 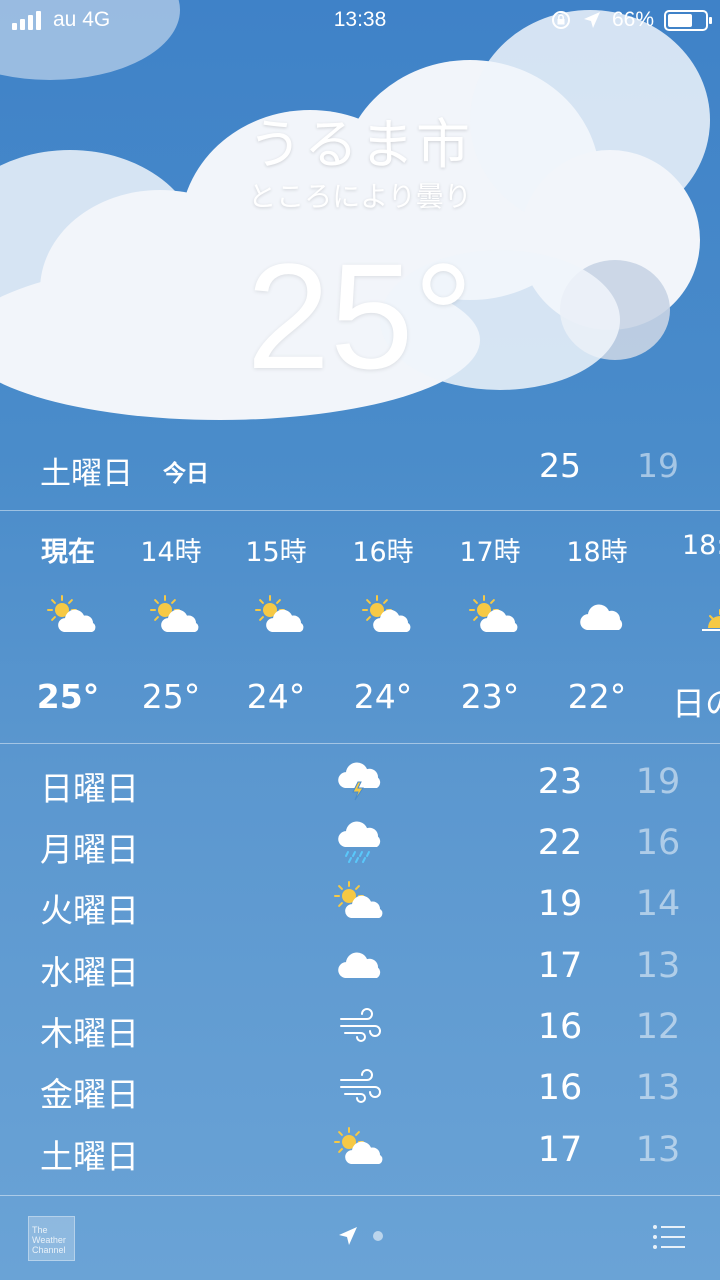 I want to click on city-name: うるま市, so click(x=360, y=144).